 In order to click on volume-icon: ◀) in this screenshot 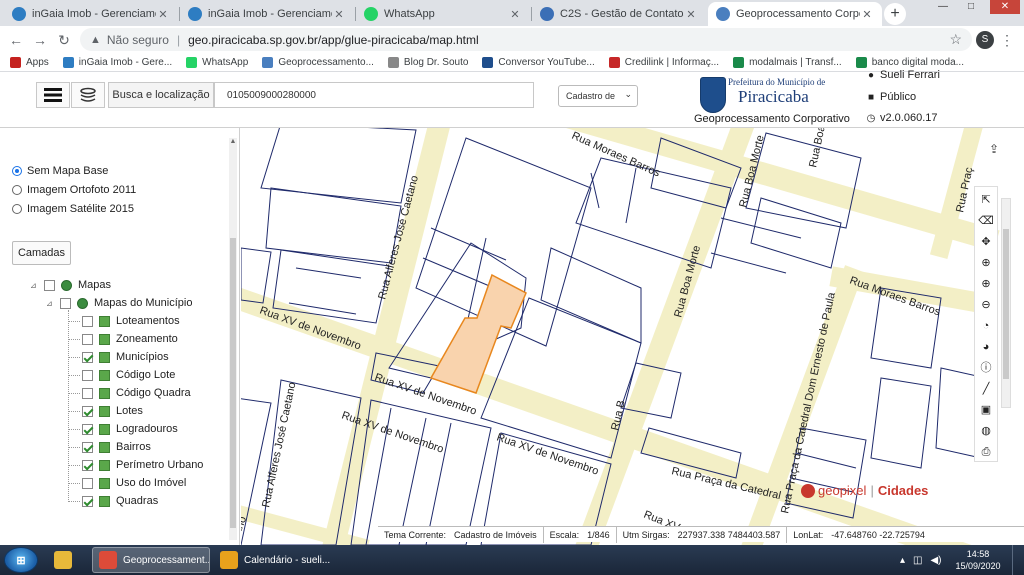, I will do `click(935, 560)`.